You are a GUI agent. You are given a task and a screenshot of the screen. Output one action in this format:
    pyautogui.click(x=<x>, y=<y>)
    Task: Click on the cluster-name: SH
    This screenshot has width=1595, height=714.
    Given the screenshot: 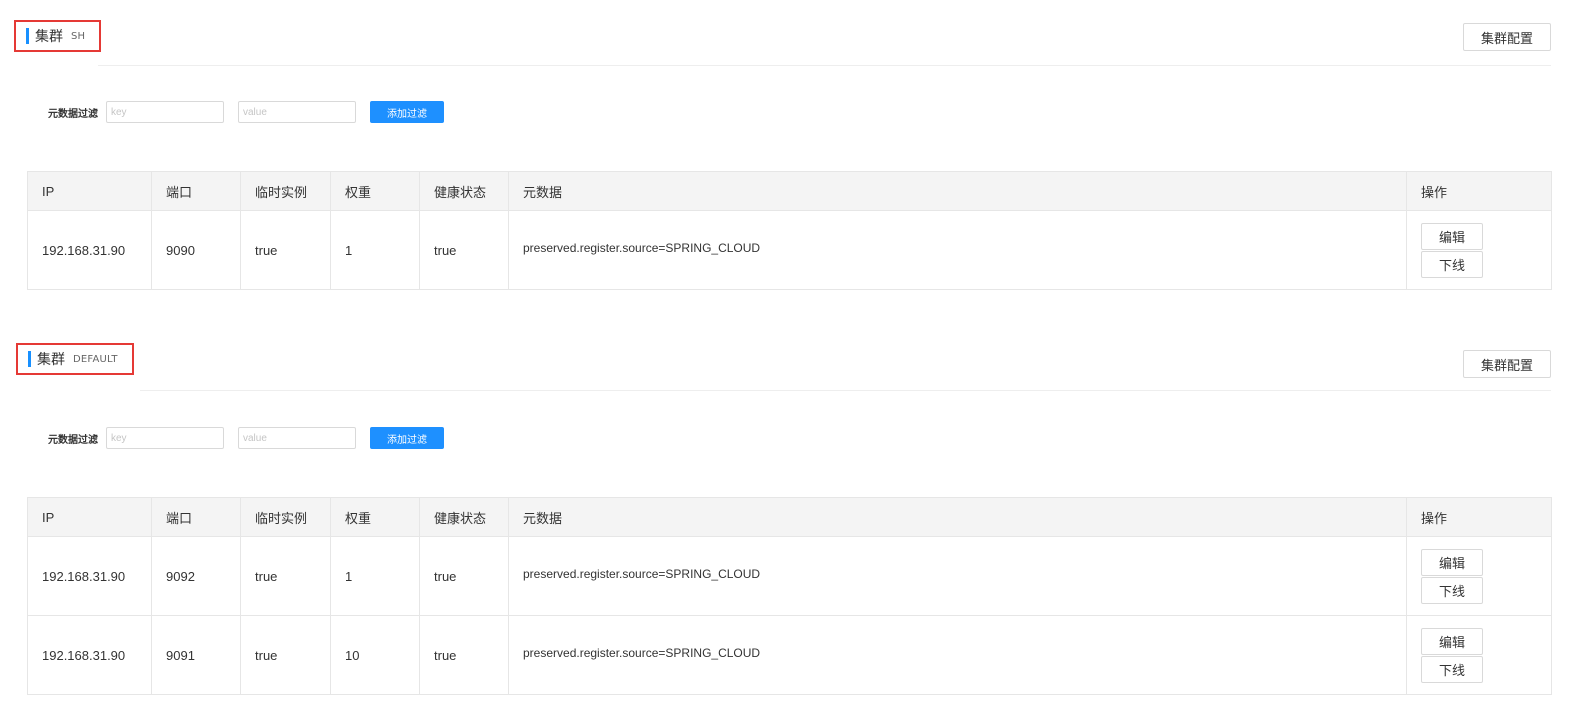 What is the action you would take?
    pyautogui.click(x=78, y=36)
    